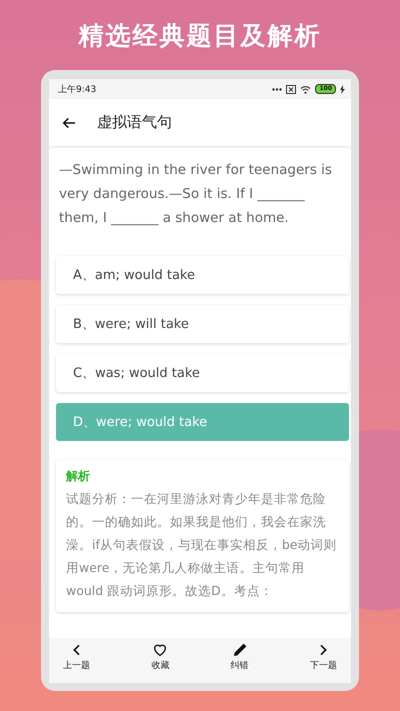  Describe the element at coordinates (134, 122) in the screenshot. I see `screen-title: 虚拟语气句` at that location.